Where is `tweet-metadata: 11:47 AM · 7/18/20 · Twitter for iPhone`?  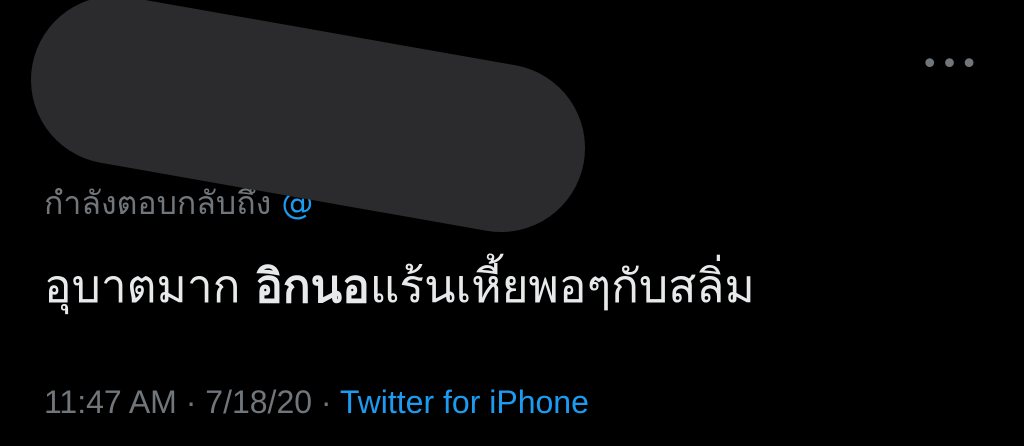 tweet-metadata: 11:47 AM · 7/18/20 · Twitter for iPhone is located at coordinates (316, 402).